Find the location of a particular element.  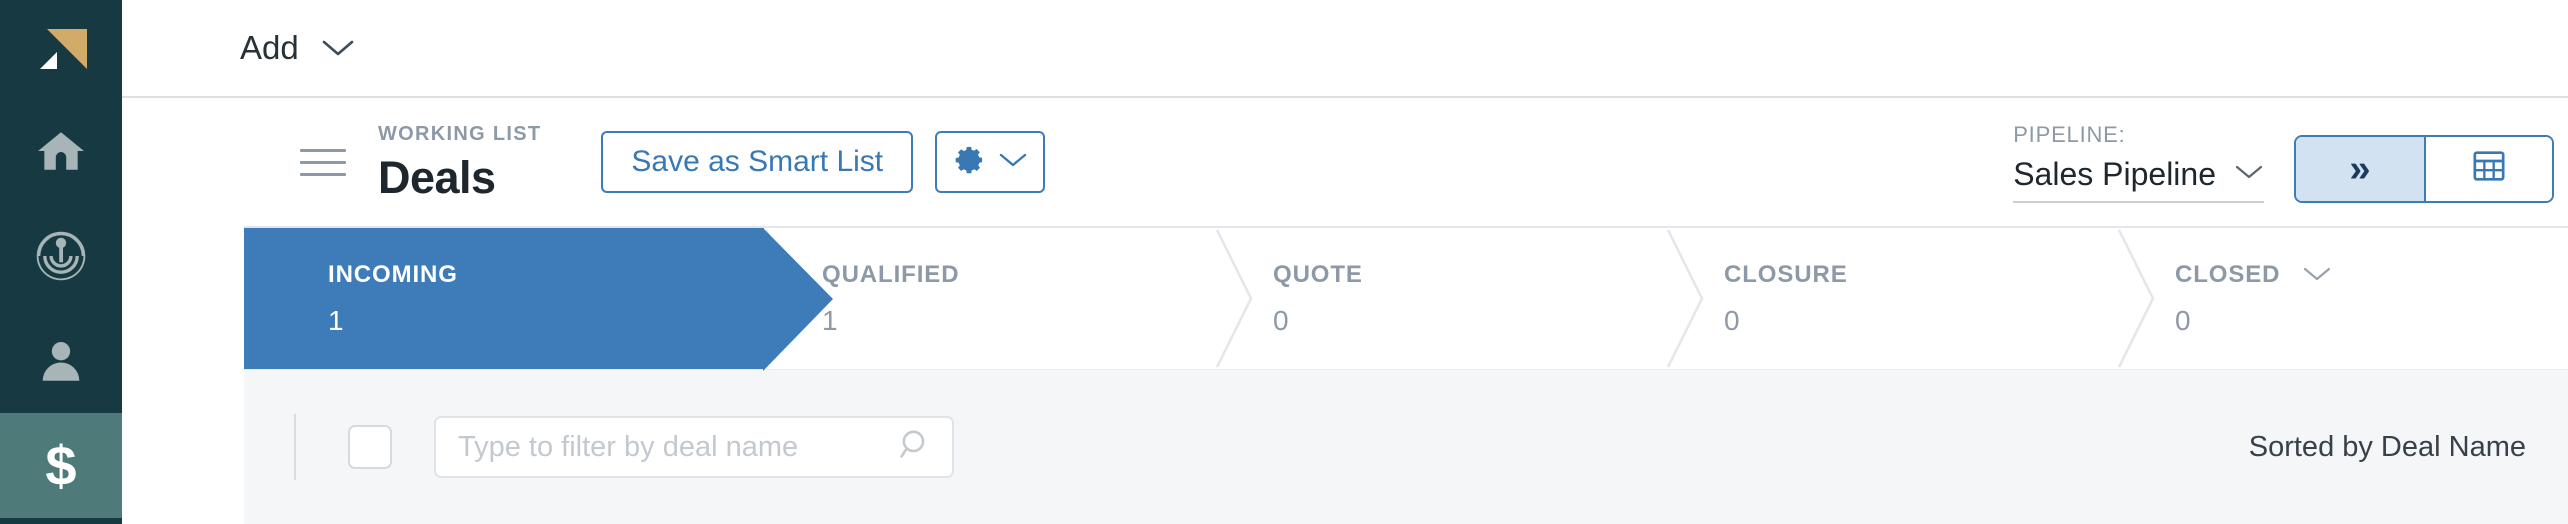

add-button-label: Add is located at coordinates (269, 47).